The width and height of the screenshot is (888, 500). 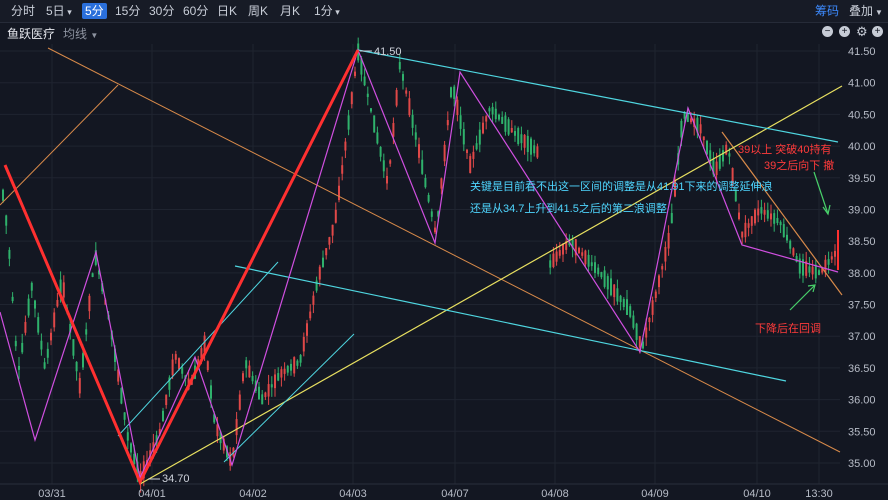 I want to click on x-tick-label: 04/07, so click(x=455, y=494).